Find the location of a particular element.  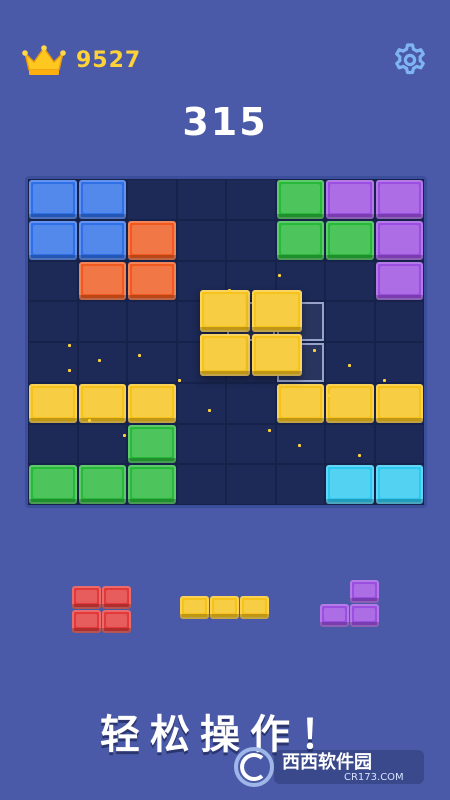

watermark-brand: 西西软件园 is located at coordinates (327, 762).